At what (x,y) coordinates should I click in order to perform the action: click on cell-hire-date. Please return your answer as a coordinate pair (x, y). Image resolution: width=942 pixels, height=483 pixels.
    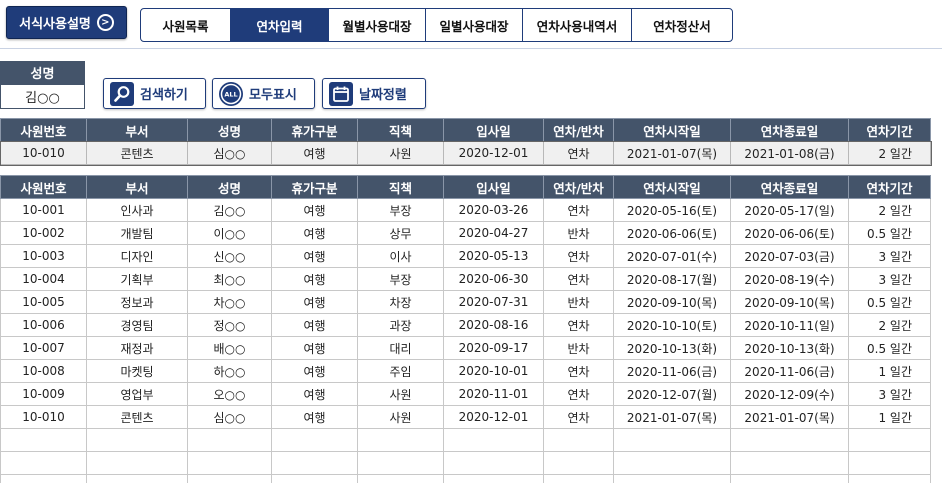
    Looking at the image, I should click on (493, 463).